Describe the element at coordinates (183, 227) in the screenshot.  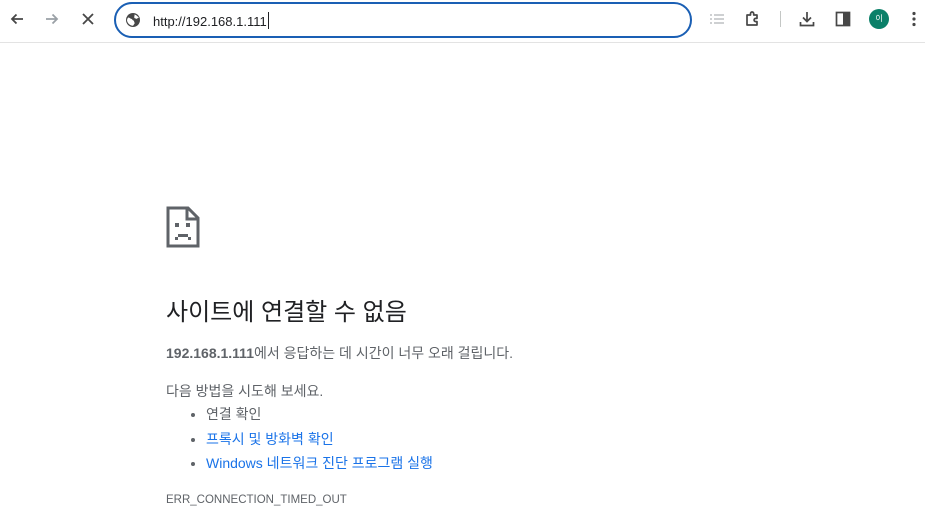
I see `sad-document-icon` at that location.